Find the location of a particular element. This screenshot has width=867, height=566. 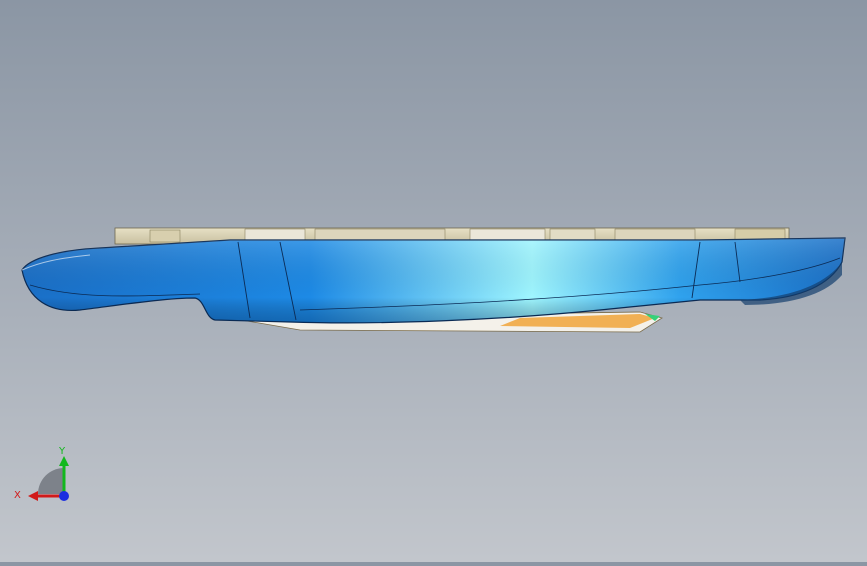

y-axis-label: Y is located at coordinates (62, 451).